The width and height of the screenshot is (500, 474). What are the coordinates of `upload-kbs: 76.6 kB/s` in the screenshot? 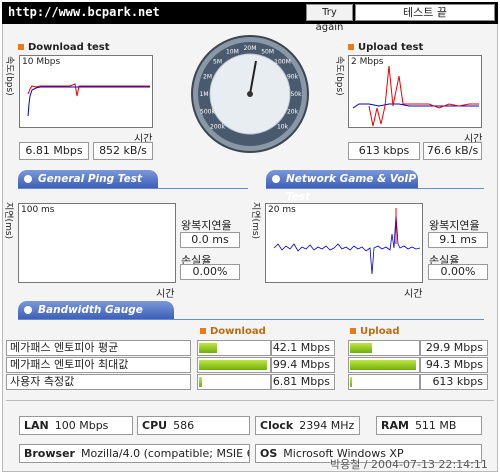 It's located at (452, 151).